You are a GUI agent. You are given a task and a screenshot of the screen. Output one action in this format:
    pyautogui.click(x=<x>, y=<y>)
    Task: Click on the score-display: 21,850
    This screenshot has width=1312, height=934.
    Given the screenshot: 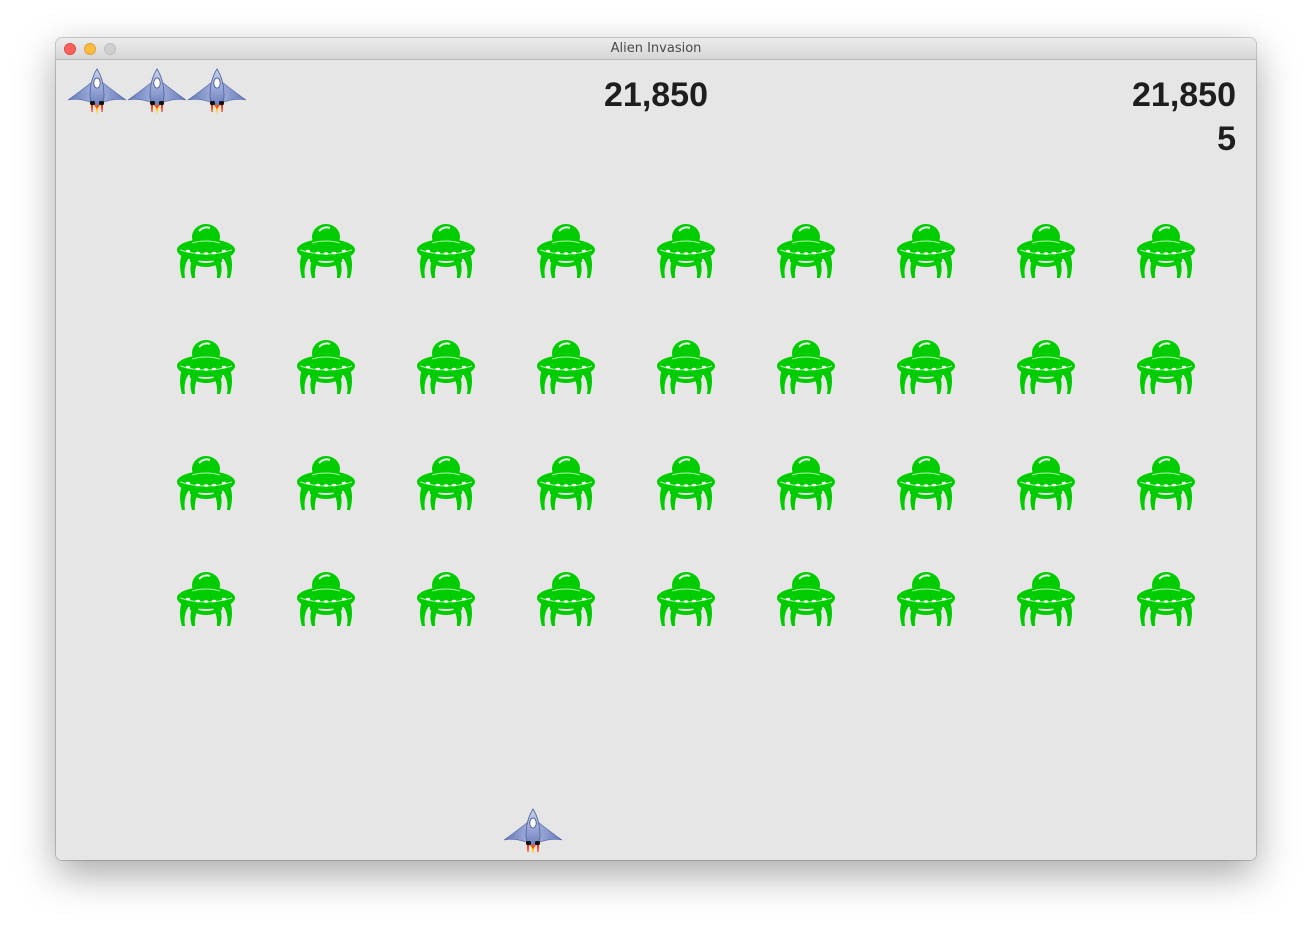 What is the action you would take?
    pyautogui.click(x=656, y=95)
    